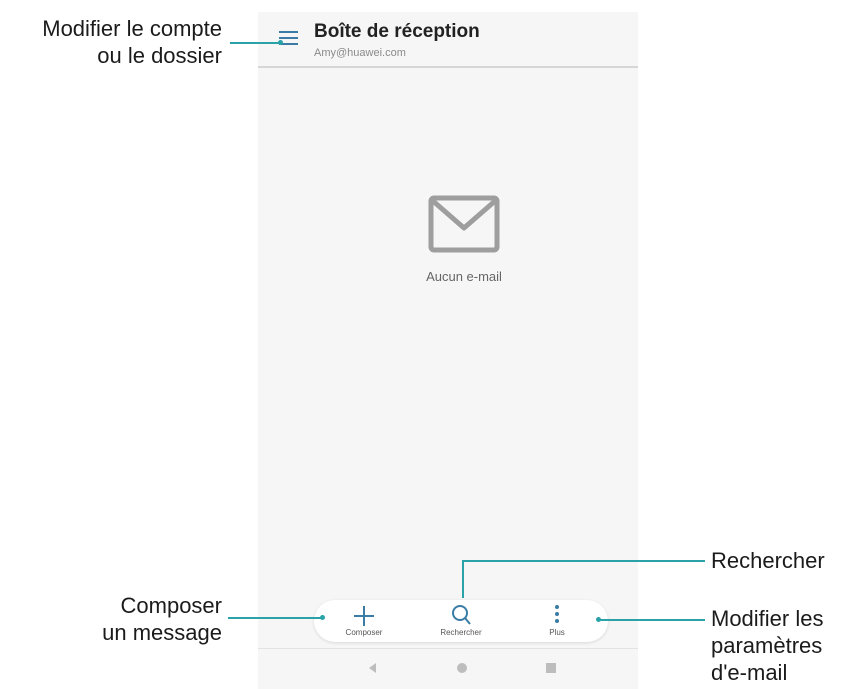  Describe the element at coordinates (162, 632) in the screenshot. I see `callout-compose-line2: un message` at that location.